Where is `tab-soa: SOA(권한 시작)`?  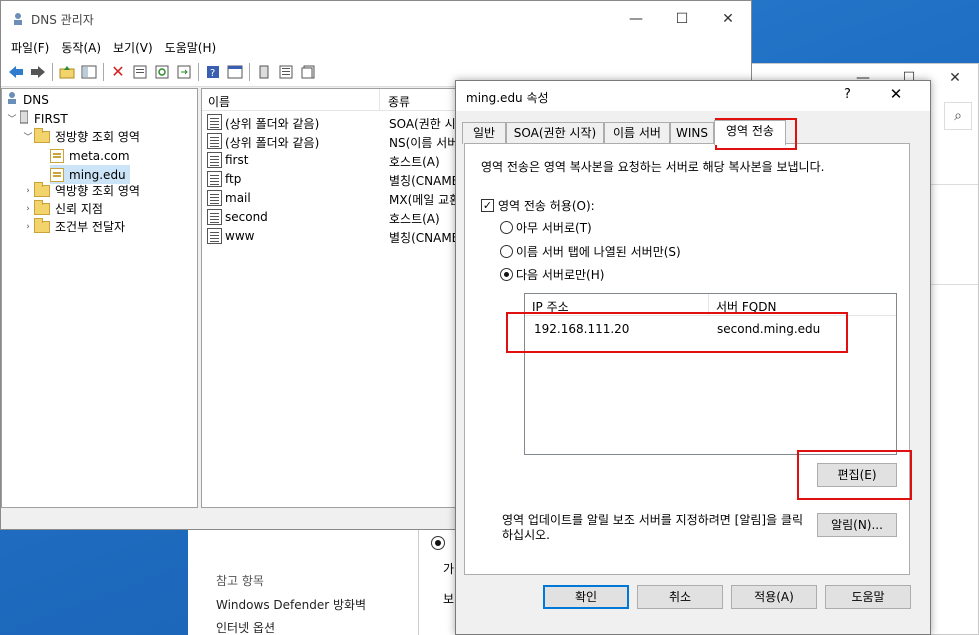 tab-soa: SOA(권한 시작) is located at coordinates (555, 133).